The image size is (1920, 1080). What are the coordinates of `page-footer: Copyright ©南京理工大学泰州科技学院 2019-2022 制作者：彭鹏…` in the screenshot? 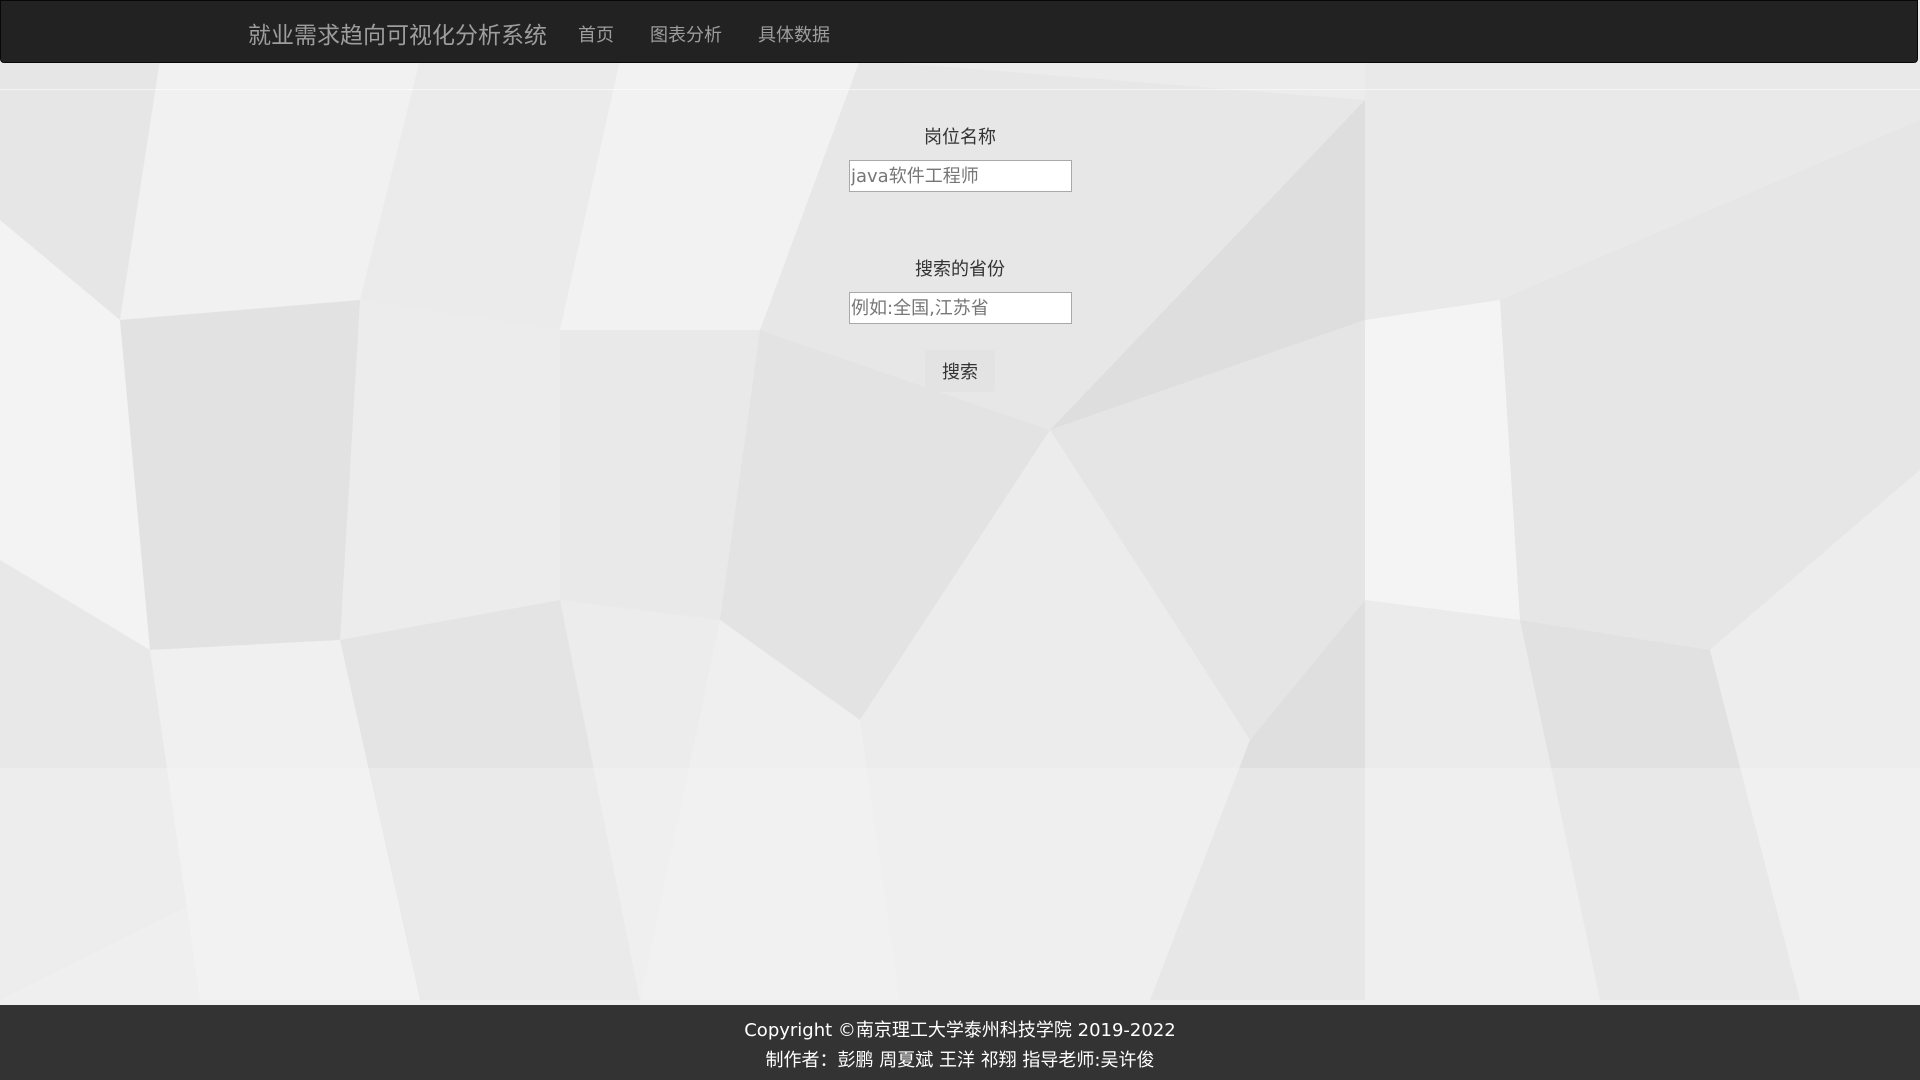 It's located at (960, 1042).